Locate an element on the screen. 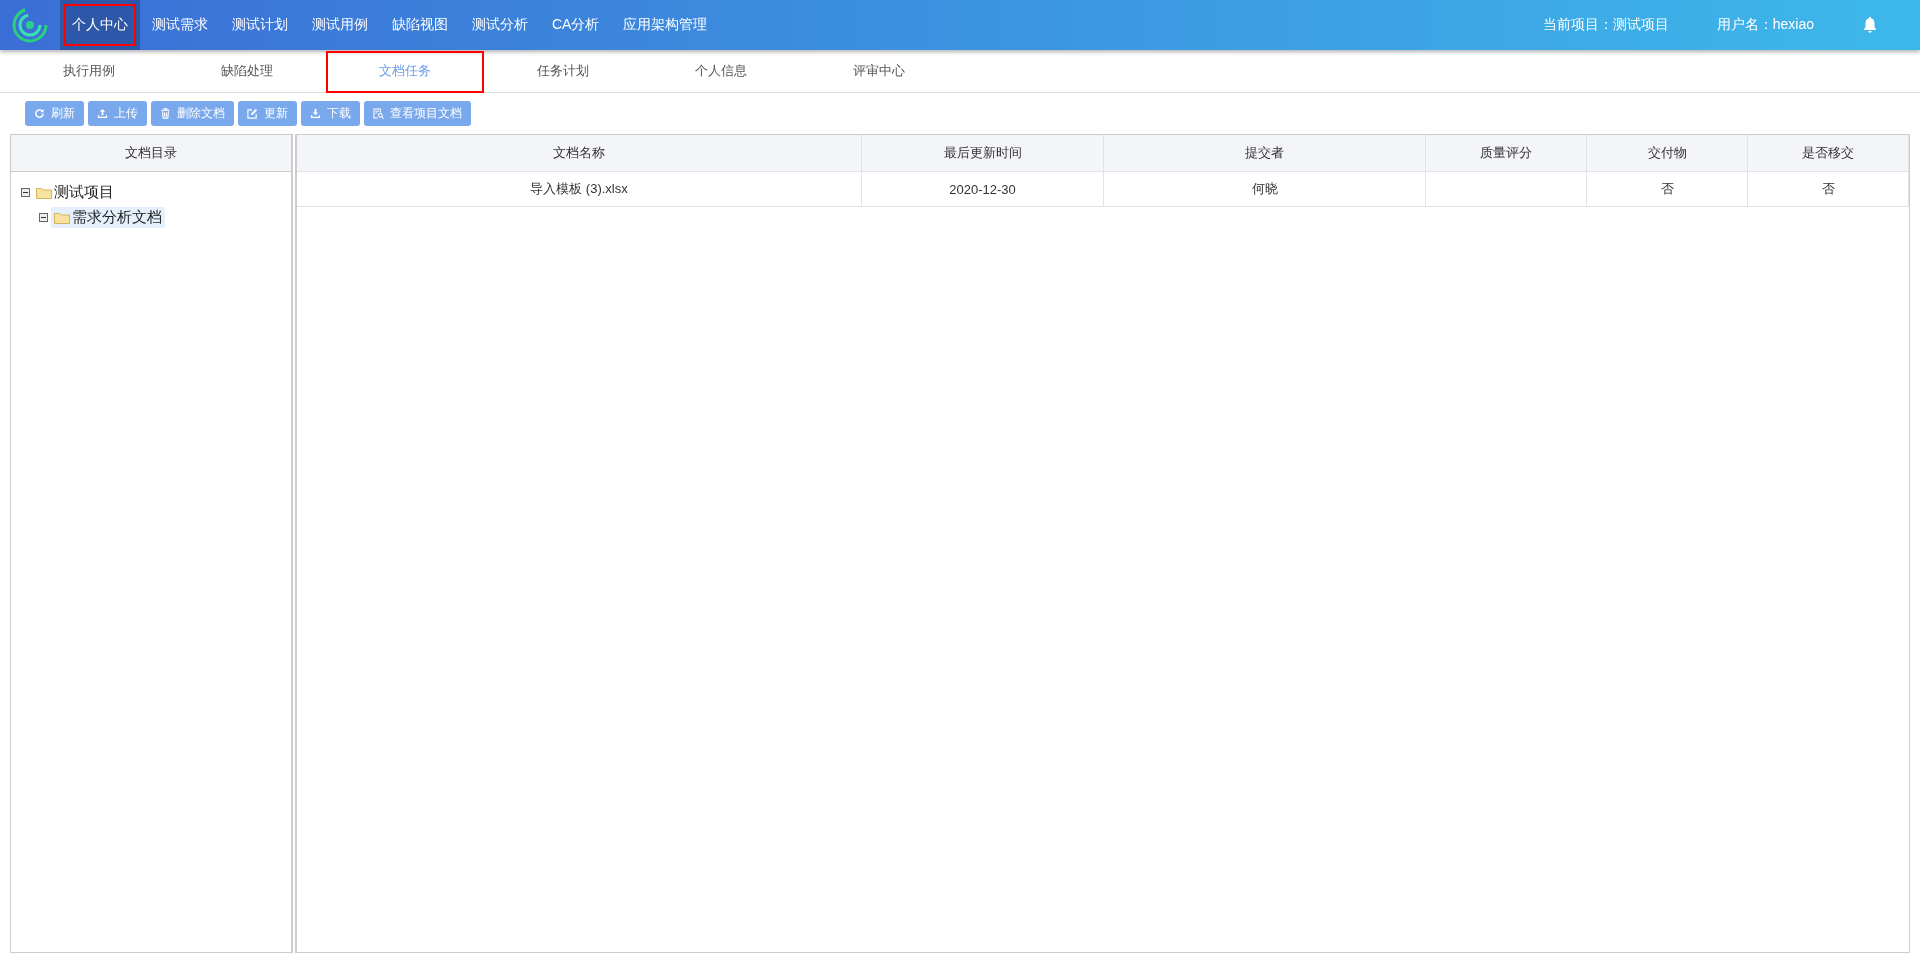  trash-icon is located at coordinates (165, 113).